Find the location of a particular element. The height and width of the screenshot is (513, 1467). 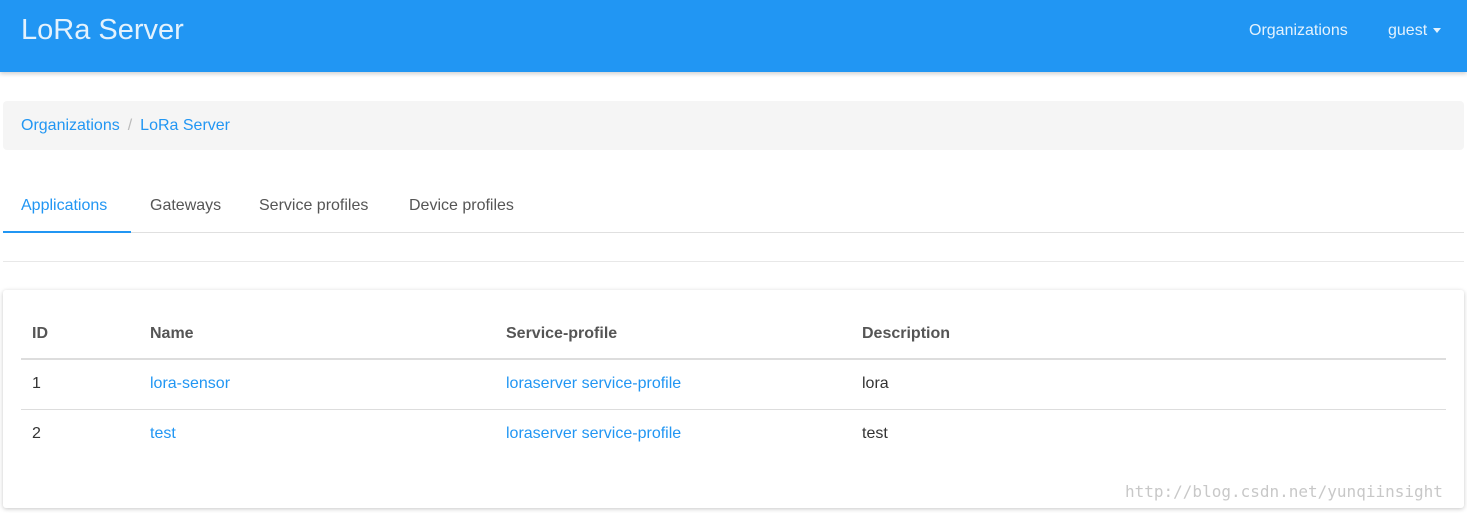

column-header-service-profile: Service-profile is located at coordinates (673, 335).